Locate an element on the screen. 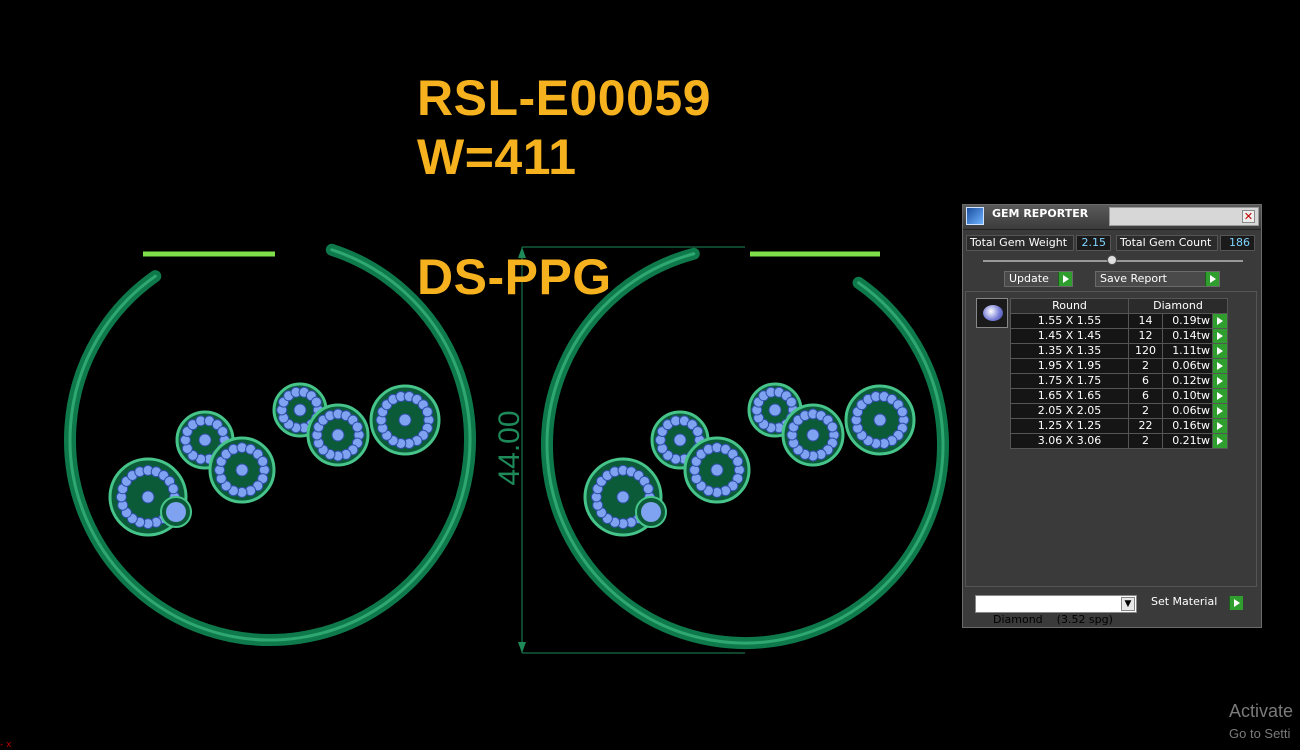 Image resolution: width=1300 pixels, height=750 pixels. activation-watermark-title: Activate is located at coordinates (1261, 711).